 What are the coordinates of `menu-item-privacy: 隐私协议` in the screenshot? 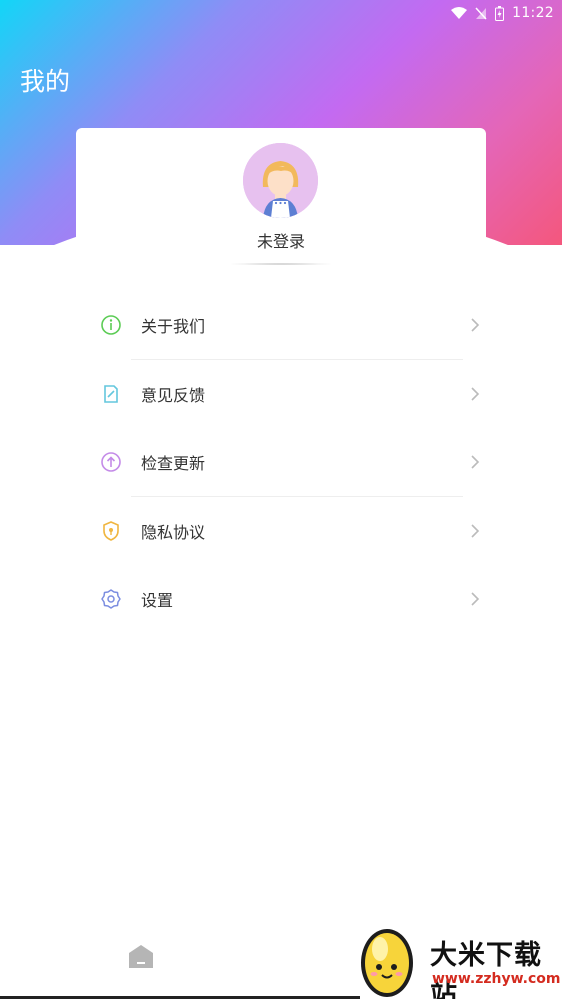 It's located at (281, 531).